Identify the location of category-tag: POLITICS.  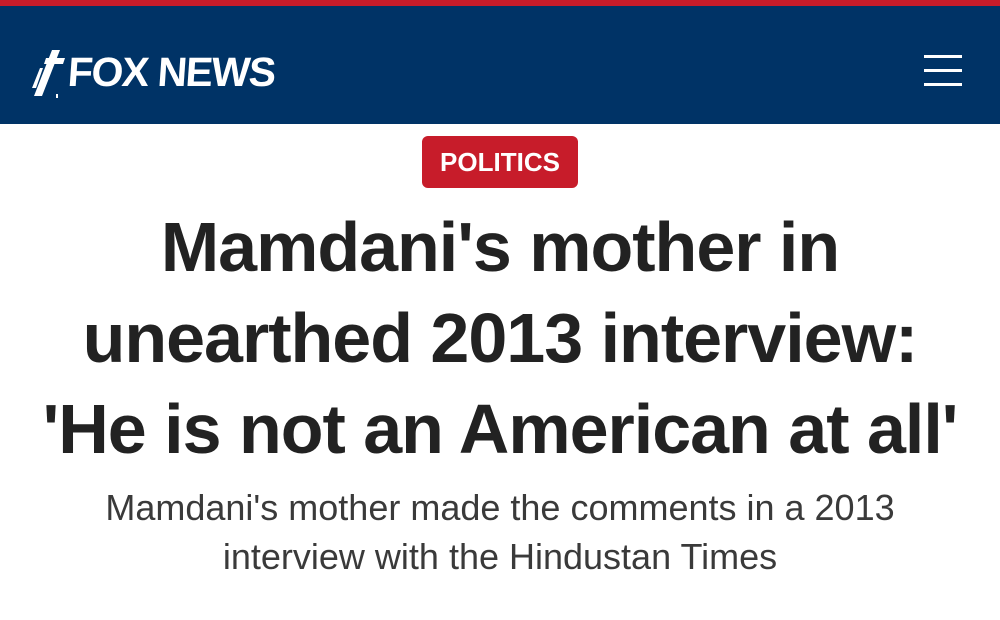
(500, 162).